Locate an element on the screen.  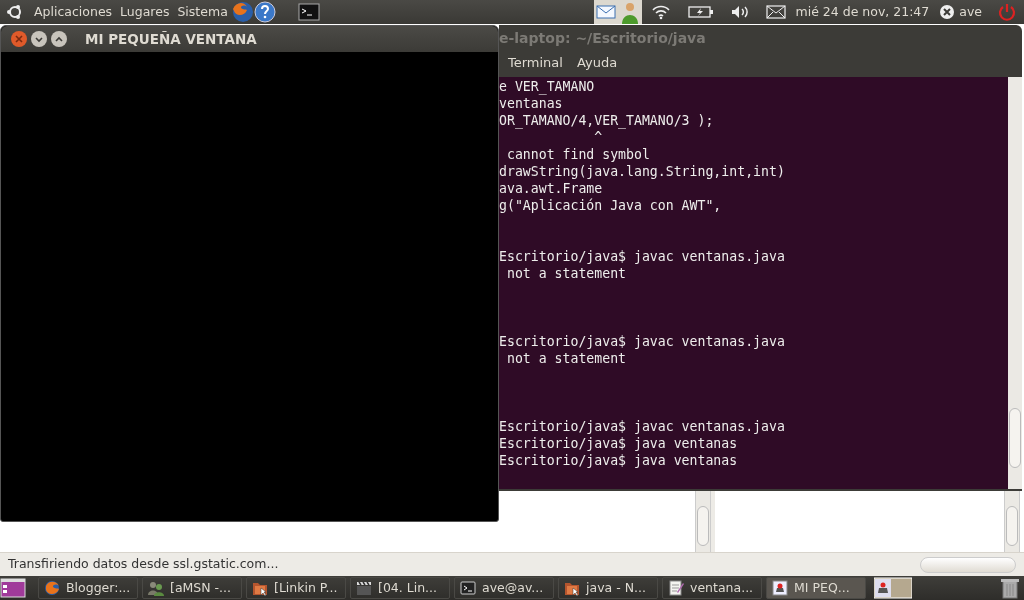
mail-icon is located at coordinates (605, 12).